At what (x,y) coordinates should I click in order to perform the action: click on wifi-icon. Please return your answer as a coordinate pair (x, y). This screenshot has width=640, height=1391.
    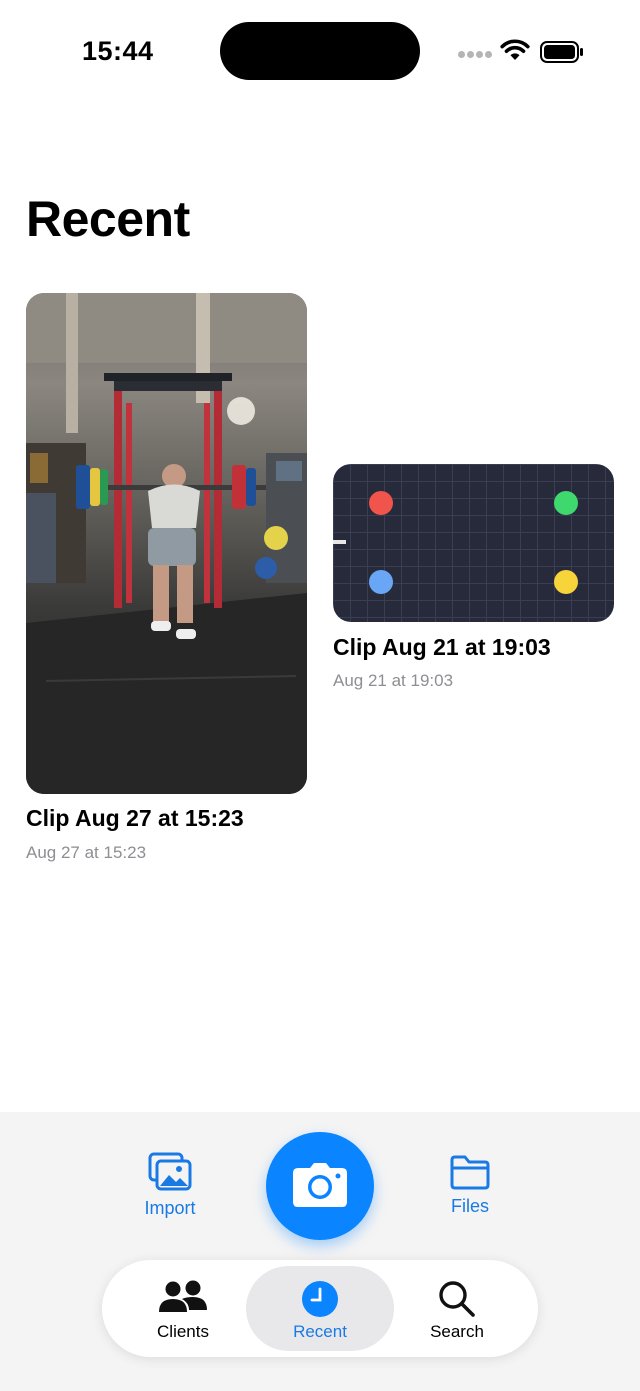
    Looking at the image, I should click on (515, 49).